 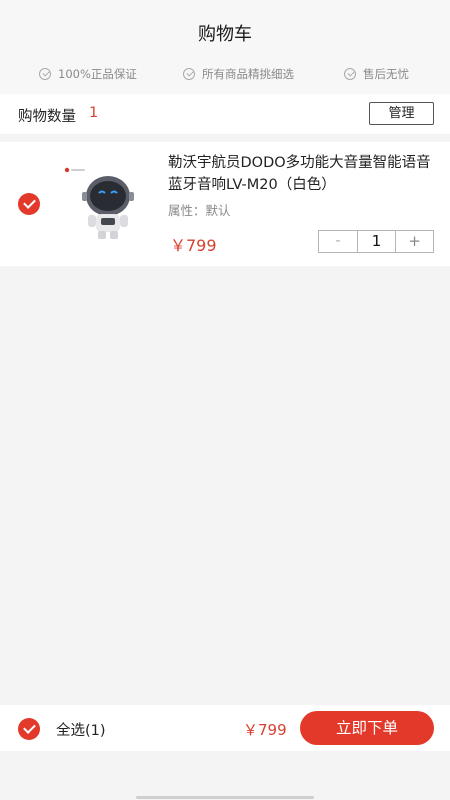 What do you see at coordinates (218, 210) in the screenshot?
I see `attribute-value: 默认` at bounding box center [218, 210].